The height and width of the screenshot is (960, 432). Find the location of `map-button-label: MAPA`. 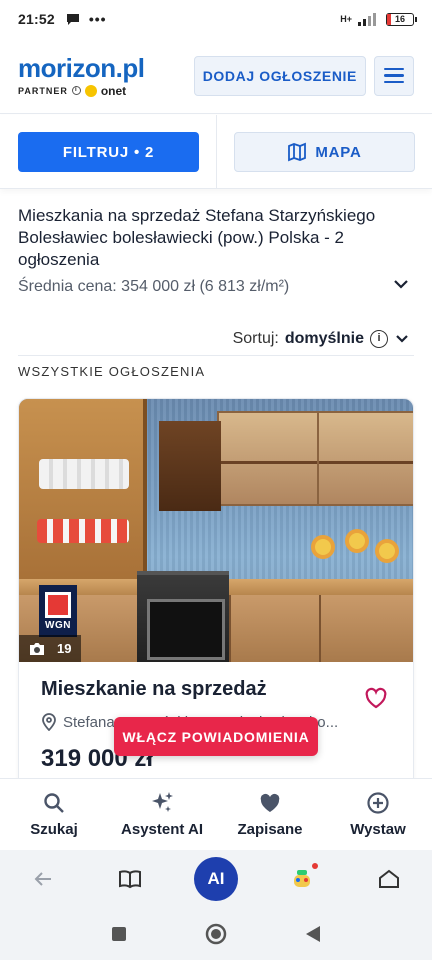

map-button-label: MAPA is located at coordinates (338, 152).